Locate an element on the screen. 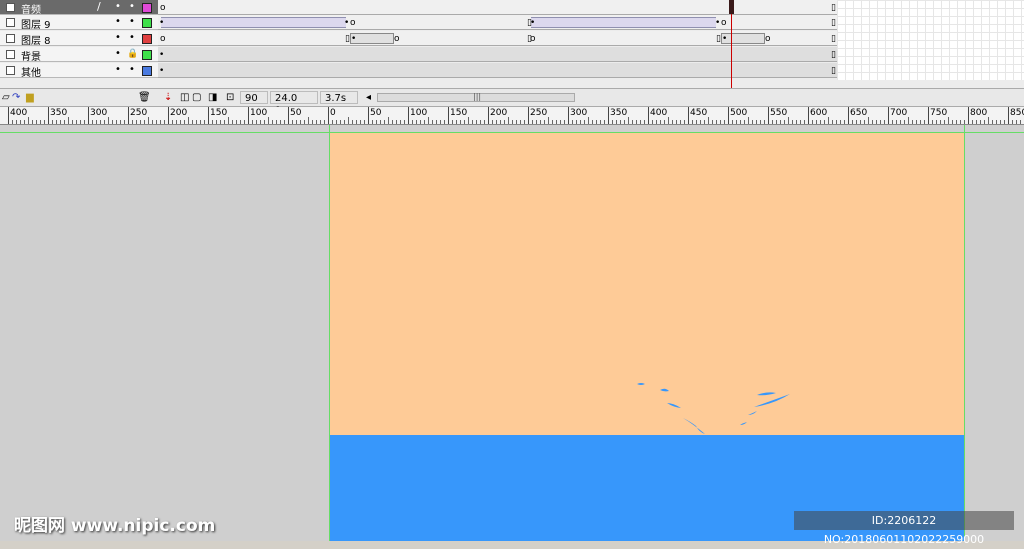 Image resolution: width=1024 pixels, height=549 pixels. layer-name: 其他 is located at coordinates (31, 73).